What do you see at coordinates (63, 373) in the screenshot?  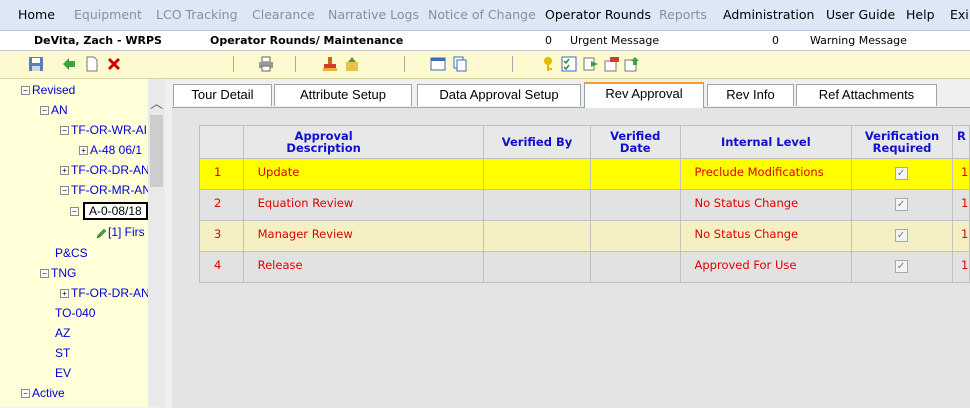 I see `tree-node-ev: EV` at bounding box center [63, 373].